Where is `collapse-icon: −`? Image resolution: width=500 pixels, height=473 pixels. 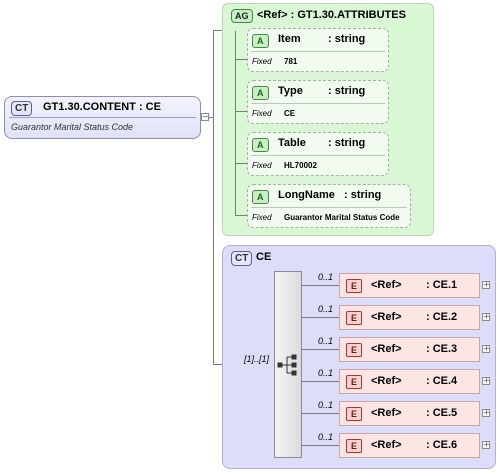 collapse-icon: − is located at coordinates (205, 117).